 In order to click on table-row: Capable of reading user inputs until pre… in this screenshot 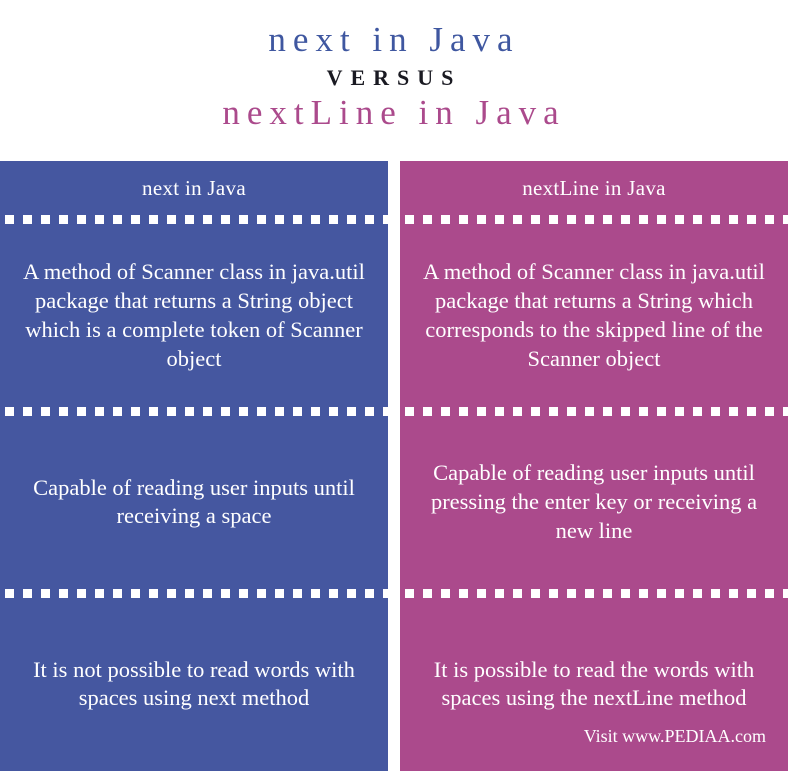, I will do `click(594, 502)`.